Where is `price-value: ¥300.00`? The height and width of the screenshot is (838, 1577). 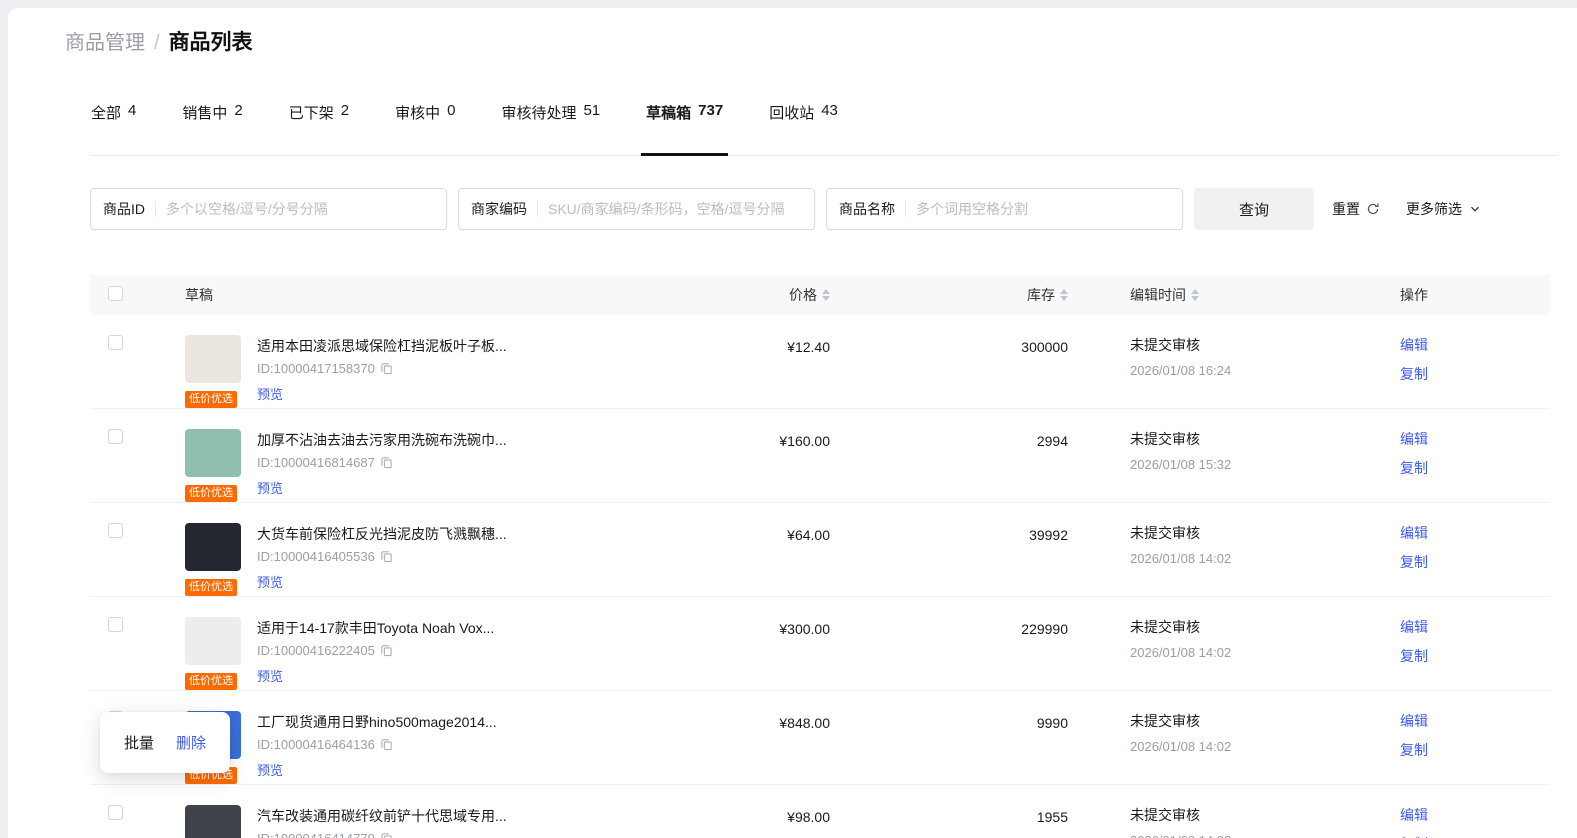 price-value: ¥300.00 is located at coordinates (804, 629).